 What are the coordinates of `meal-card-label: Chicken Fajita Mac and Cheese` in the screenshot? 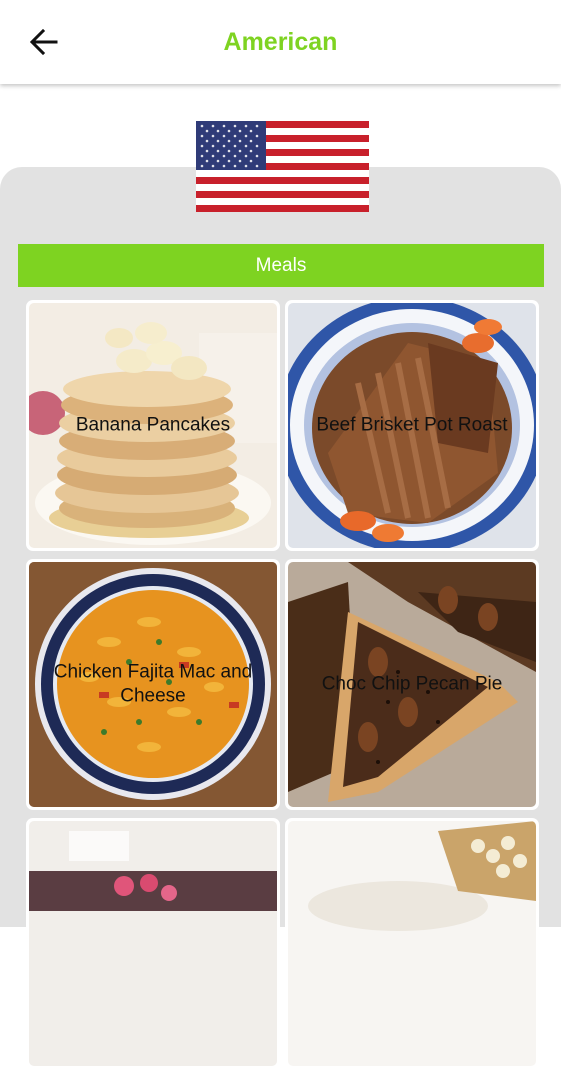 It's located at (153, 683).